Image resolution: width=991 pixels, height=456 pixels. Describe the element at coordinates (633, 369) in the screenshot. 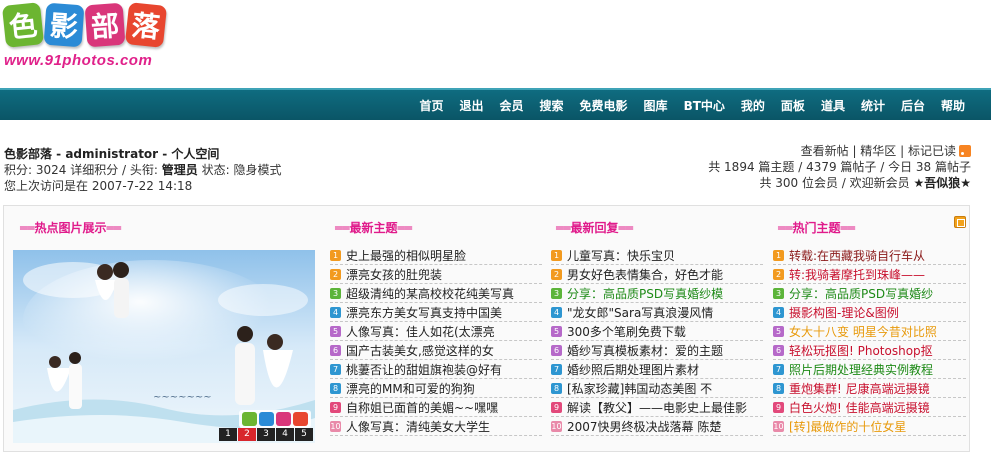

I see `topic-link: 婚纱照后期处理图片素材` at that location.